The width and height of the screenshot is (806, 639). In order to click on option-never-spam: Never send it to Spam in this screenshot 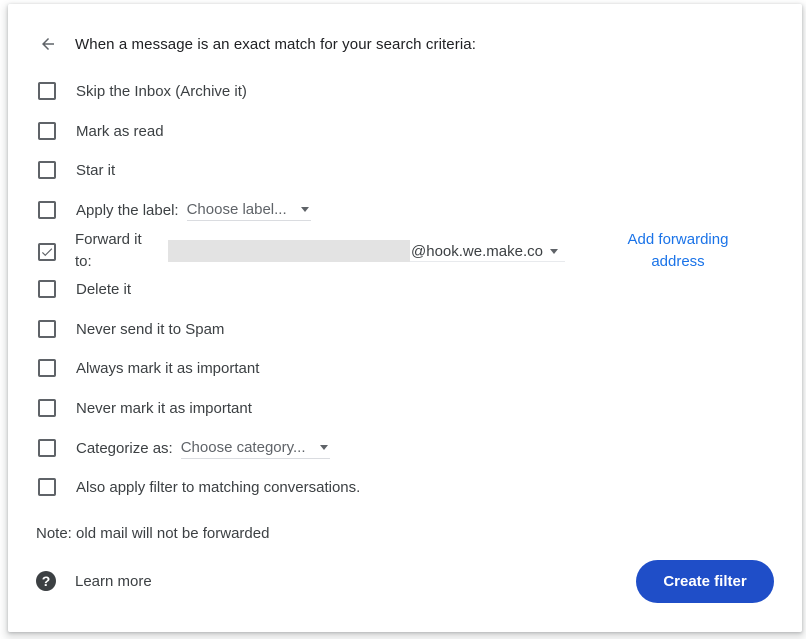, I will do `click(131, 329)`.